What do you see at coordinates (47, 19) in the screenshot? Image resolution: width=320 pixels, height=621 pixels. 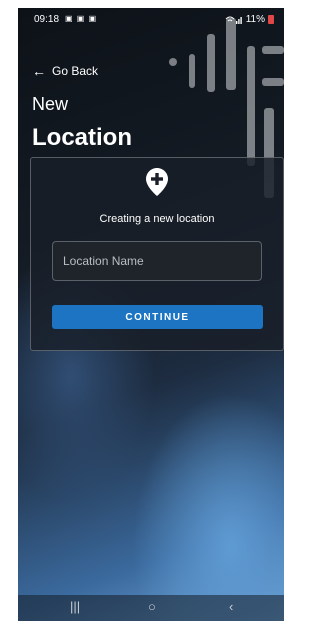 I see `status-time: 09:18` at bounding box center [47, 19].